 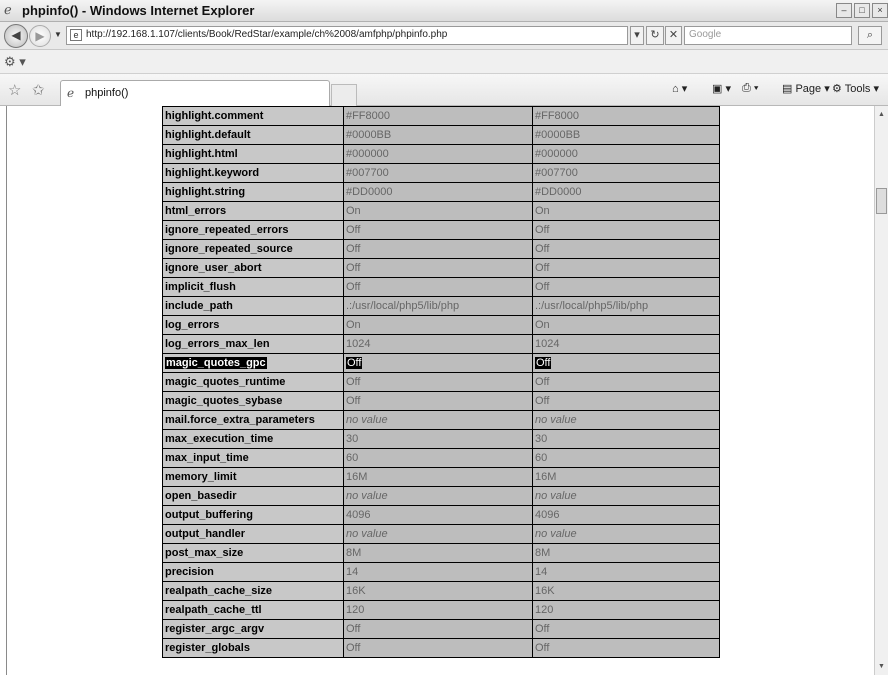 What do you see at coordinates (253, 382) in the screenshot?
I see `directive-name: magic_quotes_runtime` at bounding box center [253, 382].